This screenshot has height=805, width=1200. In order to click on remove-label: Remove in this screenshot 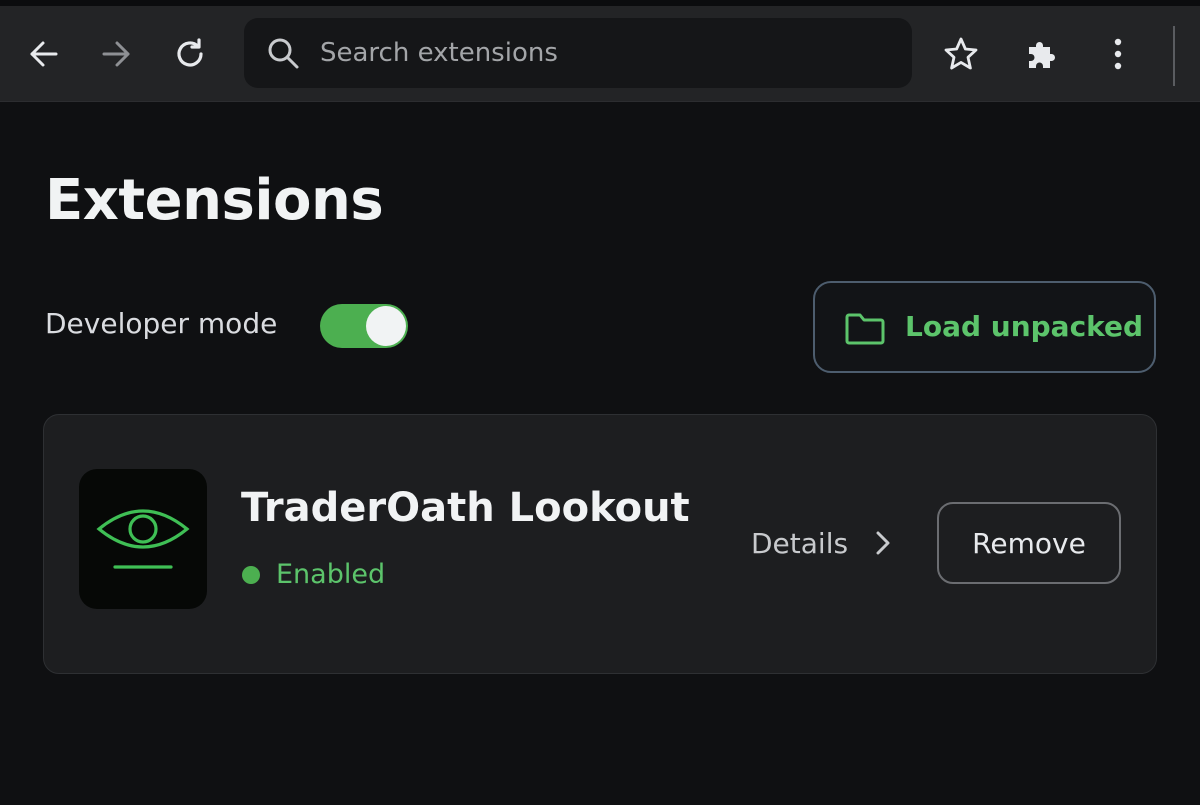, I will do `click(1029, 543)`.